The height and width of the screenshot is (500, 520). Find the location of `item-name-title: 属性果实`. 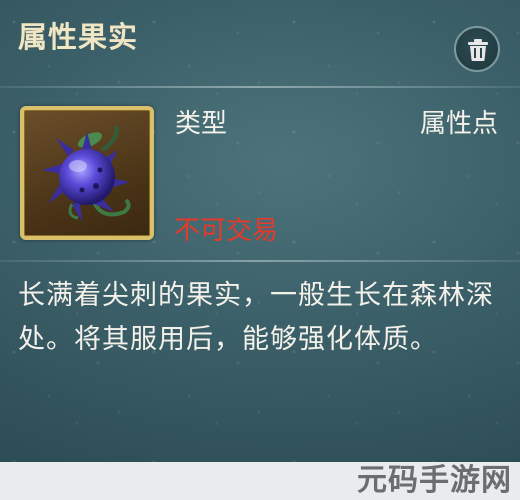

item-name-title: 属性果实 is located at coordinates (78, 37).